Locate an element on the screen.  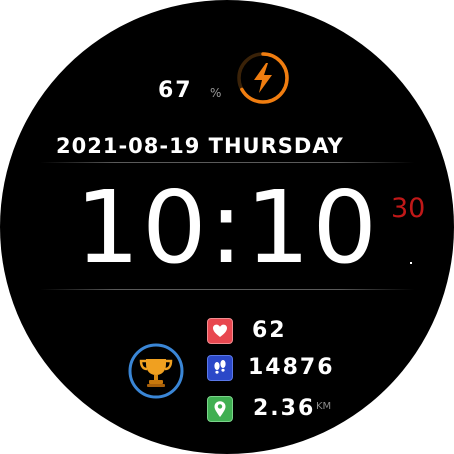
top-divider is located at coordinates (227, 162).